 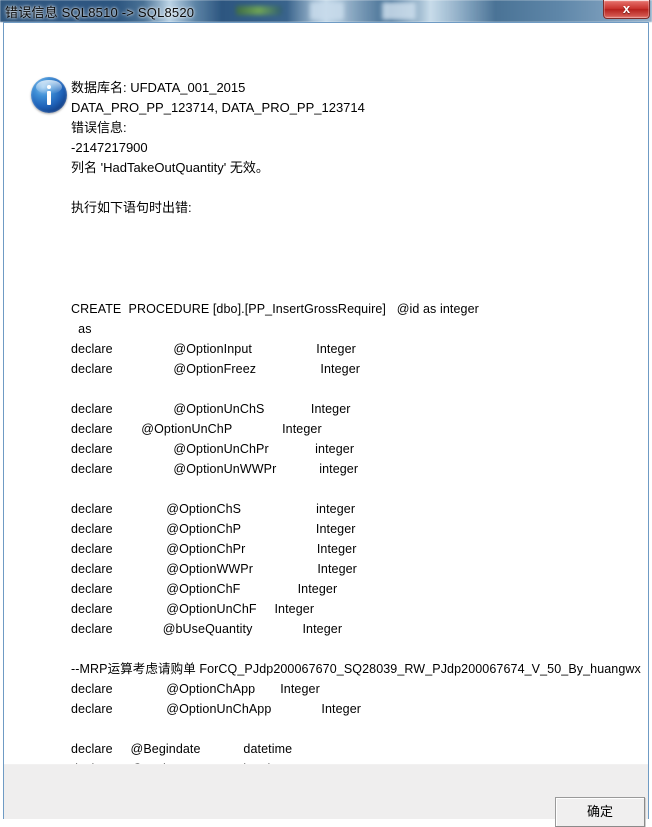 I want to click on title-bar: 错误信息 SQL8510 -> SQL8520 x, so click(x=326, y=11).